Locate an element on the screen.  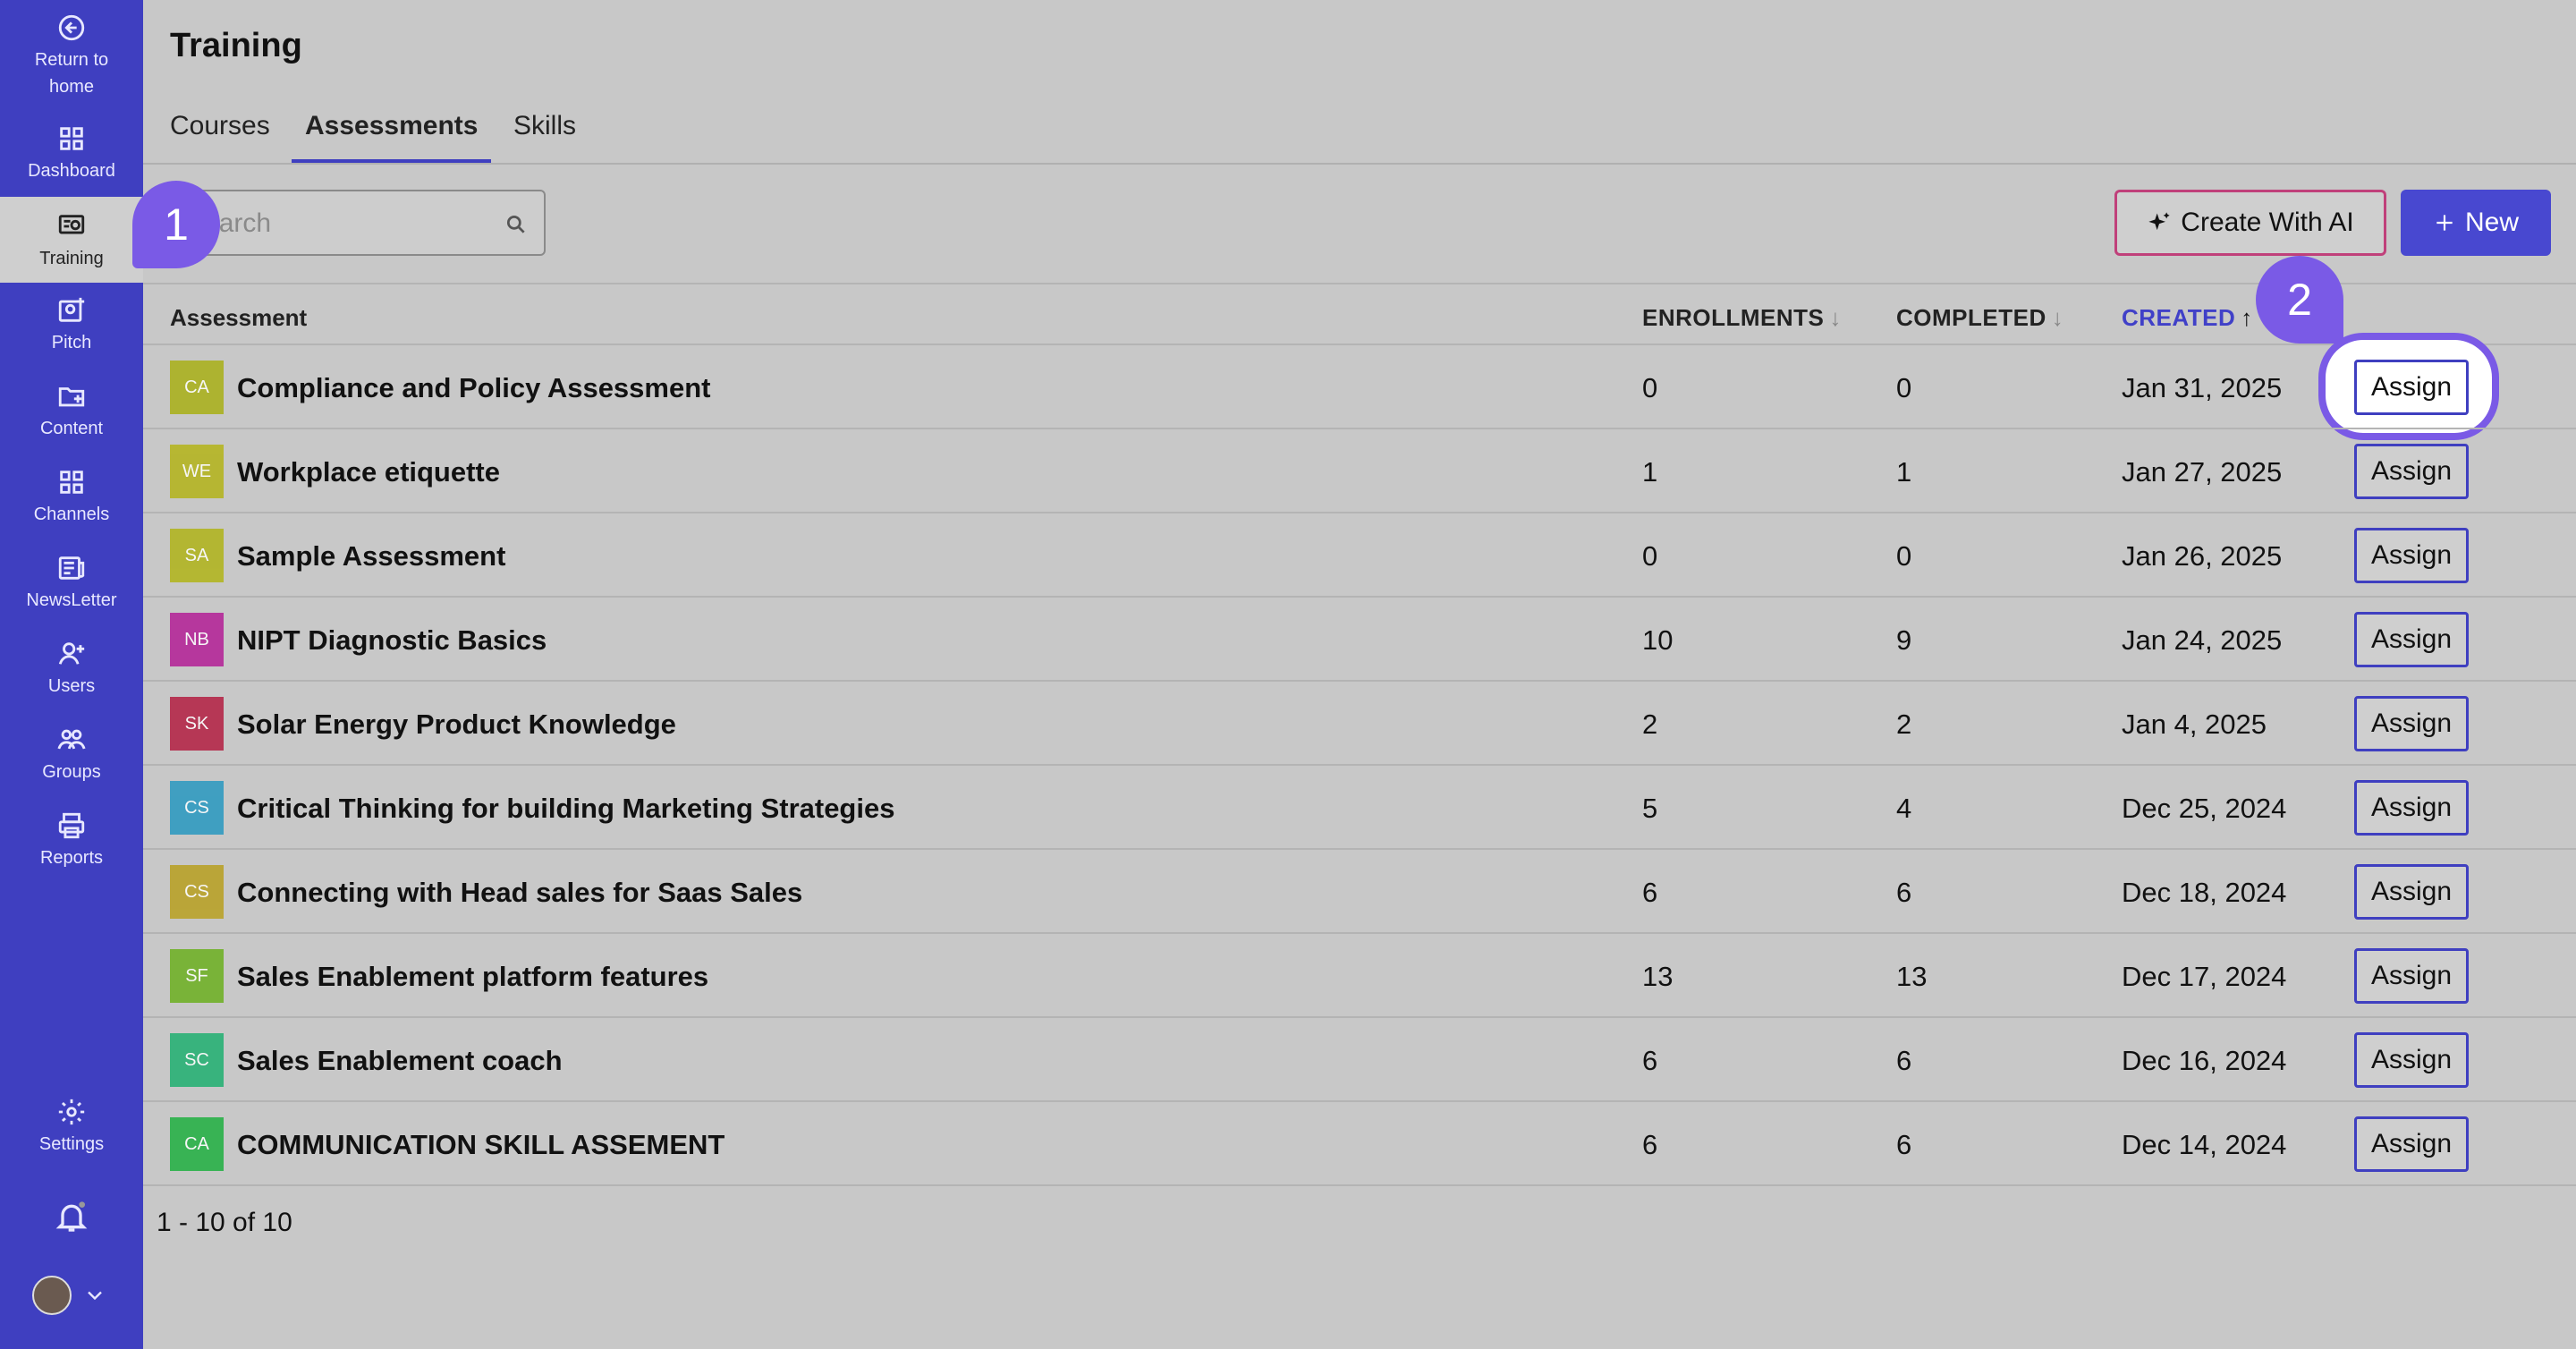
completed-count: 9 is located at coordinates (1904, 640).